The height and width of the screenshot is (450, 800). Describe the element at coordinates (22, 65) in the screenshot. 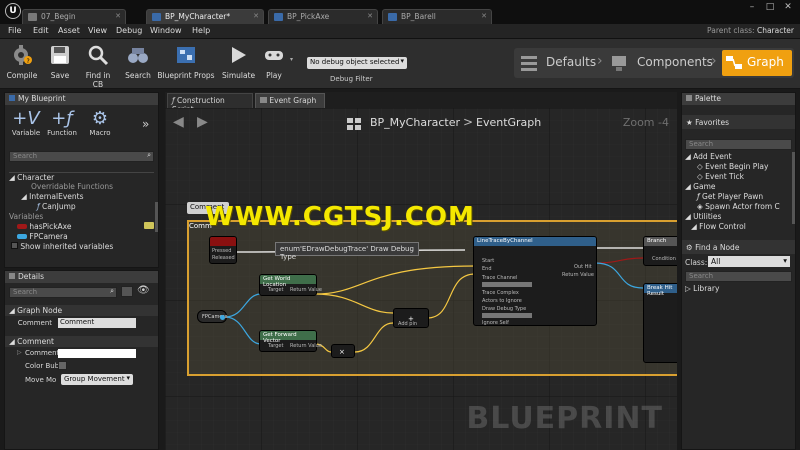

I see `compile-button: ? Compile` at that location.